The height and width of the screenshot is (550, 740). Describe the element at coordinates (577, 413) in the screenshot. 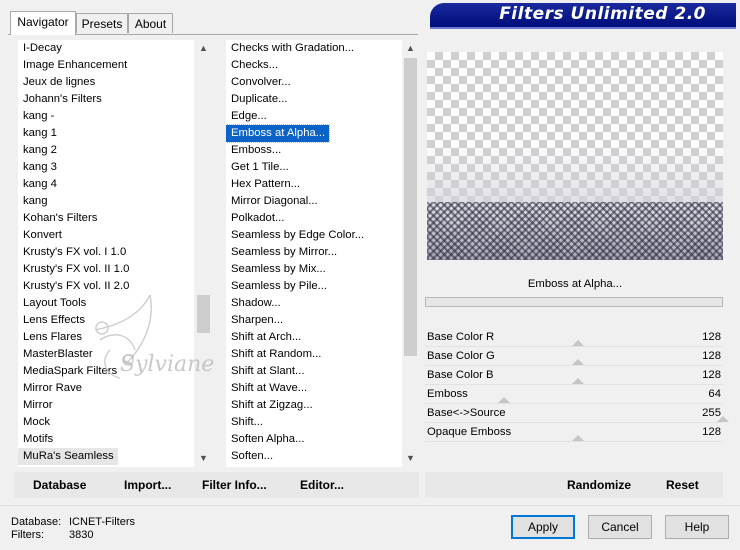

I see `parameter-row: Base<->Source 255` at that location.